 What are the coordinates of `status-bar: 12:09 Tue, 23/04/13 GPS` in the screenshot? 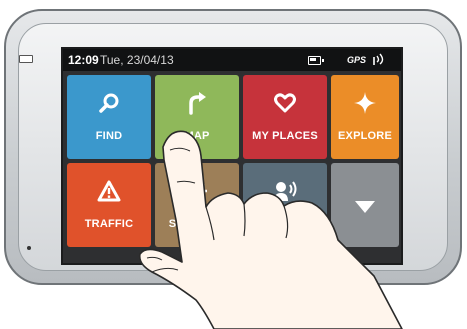 It's located at (232, 60).